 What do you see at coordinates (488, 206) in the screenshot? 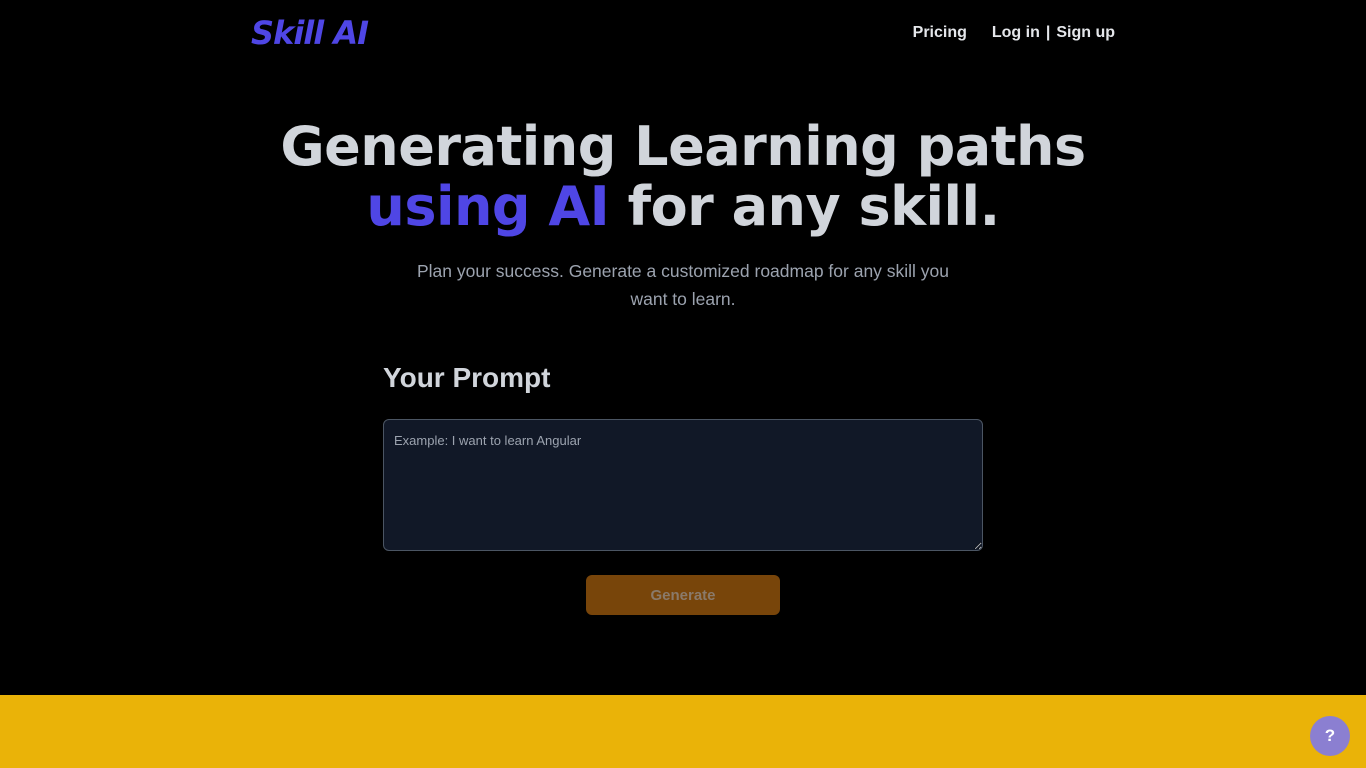
I see `hero-title-accent: using AI` at bounding box center [488, 206].